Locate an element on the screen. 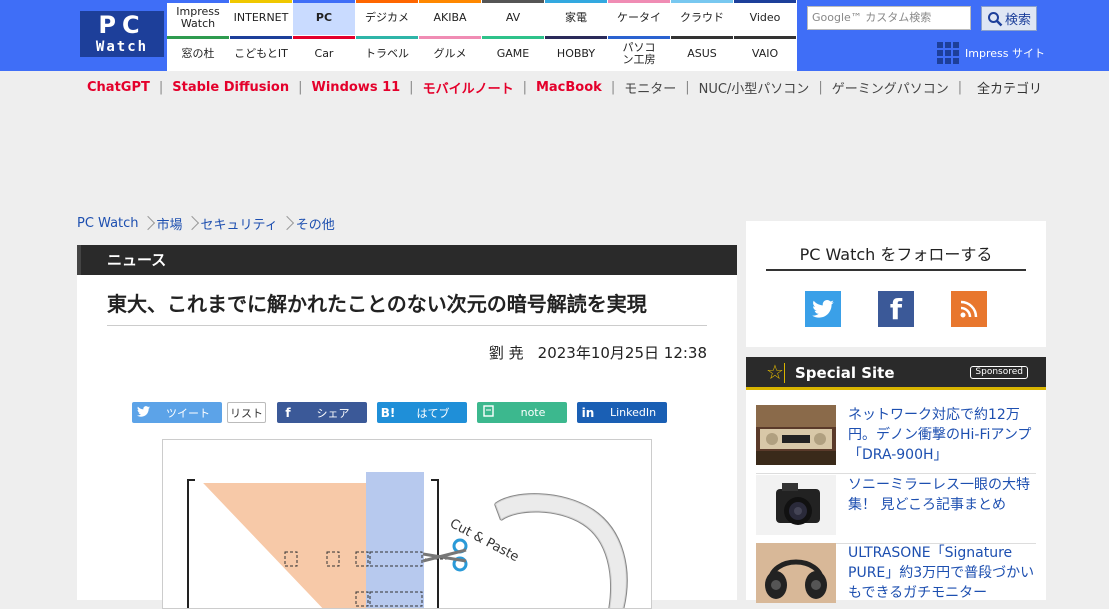  nav-internet: INTERNET is located at coordinates (261, 17).